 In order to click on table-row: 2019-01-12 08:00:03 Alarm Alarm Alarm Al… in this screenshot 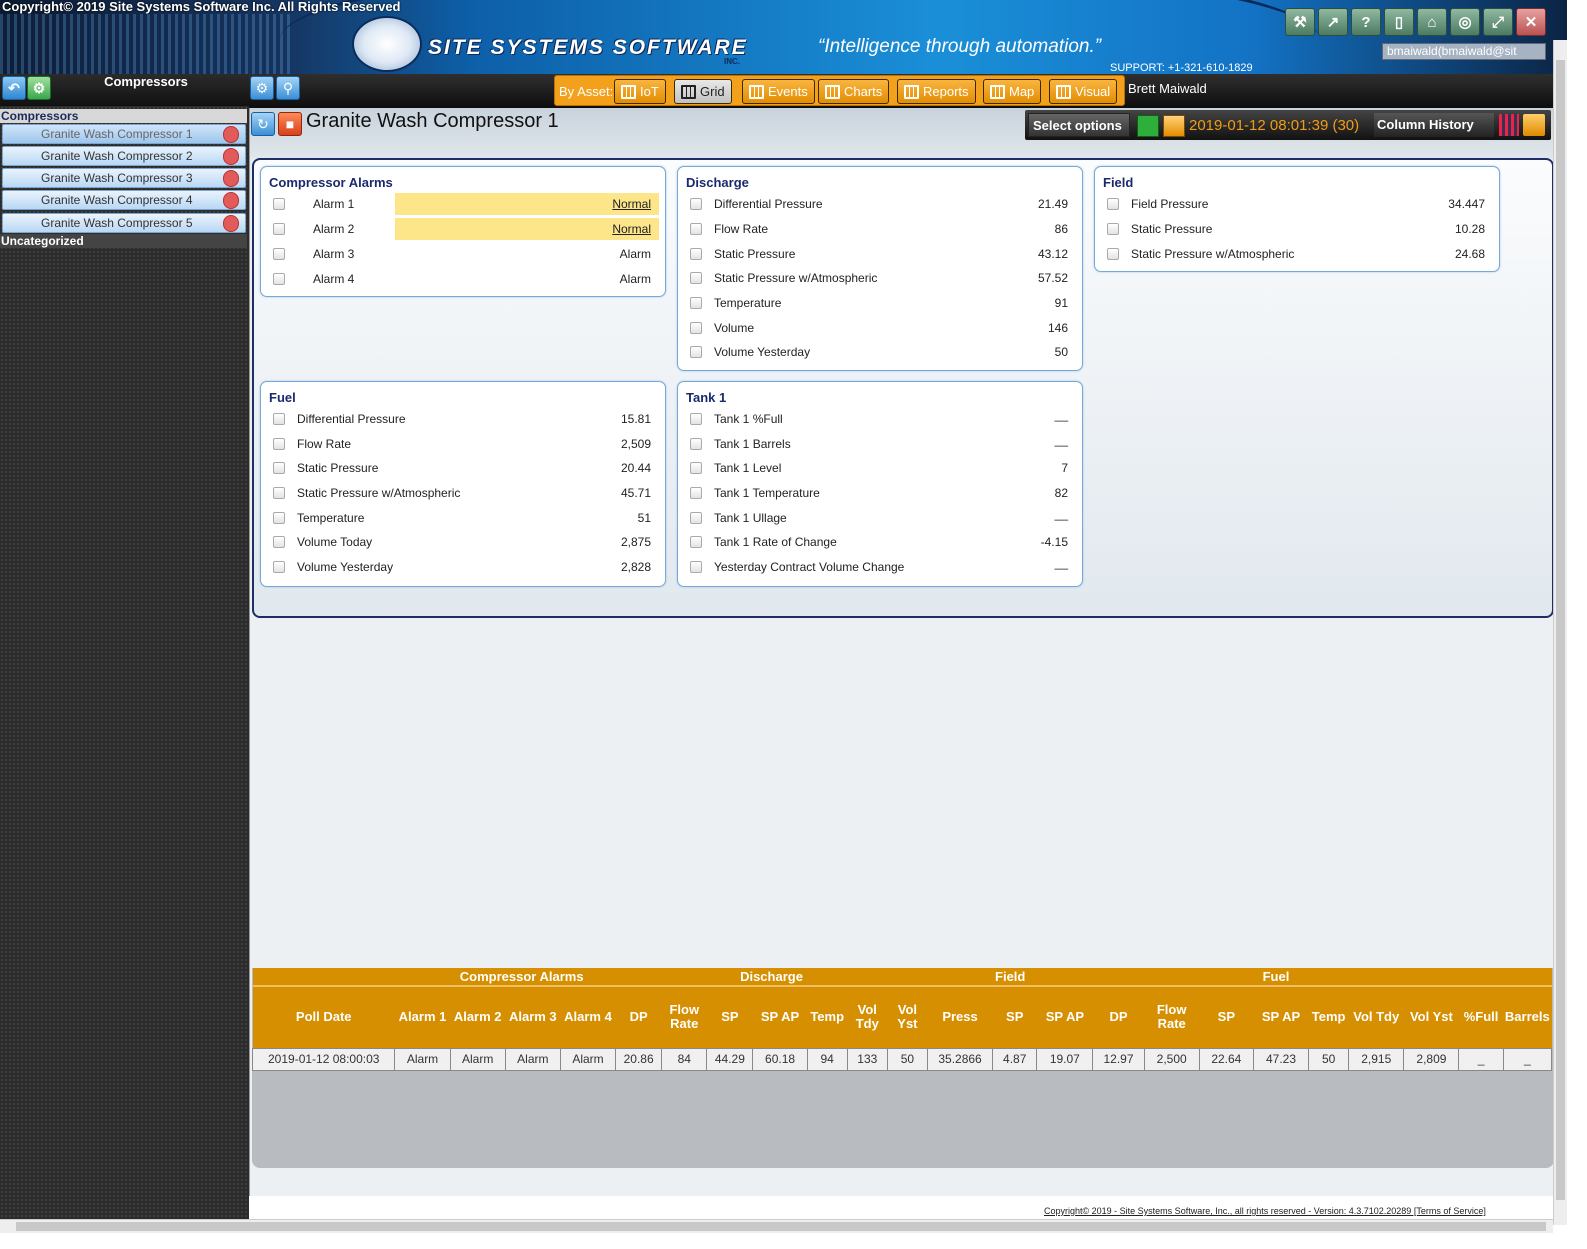, I will do `click(902, 1059)`.